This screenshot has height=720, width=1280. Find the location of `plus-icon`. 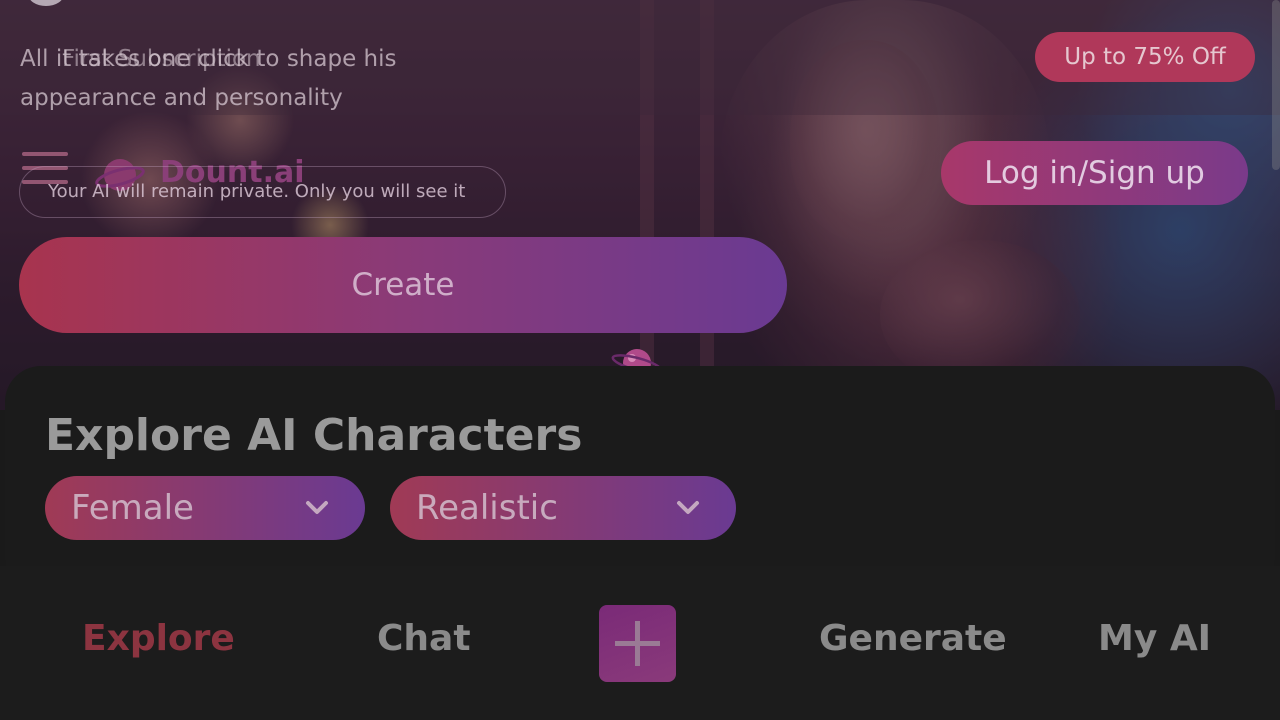

plus-icon is located at coordinates (637, 643).